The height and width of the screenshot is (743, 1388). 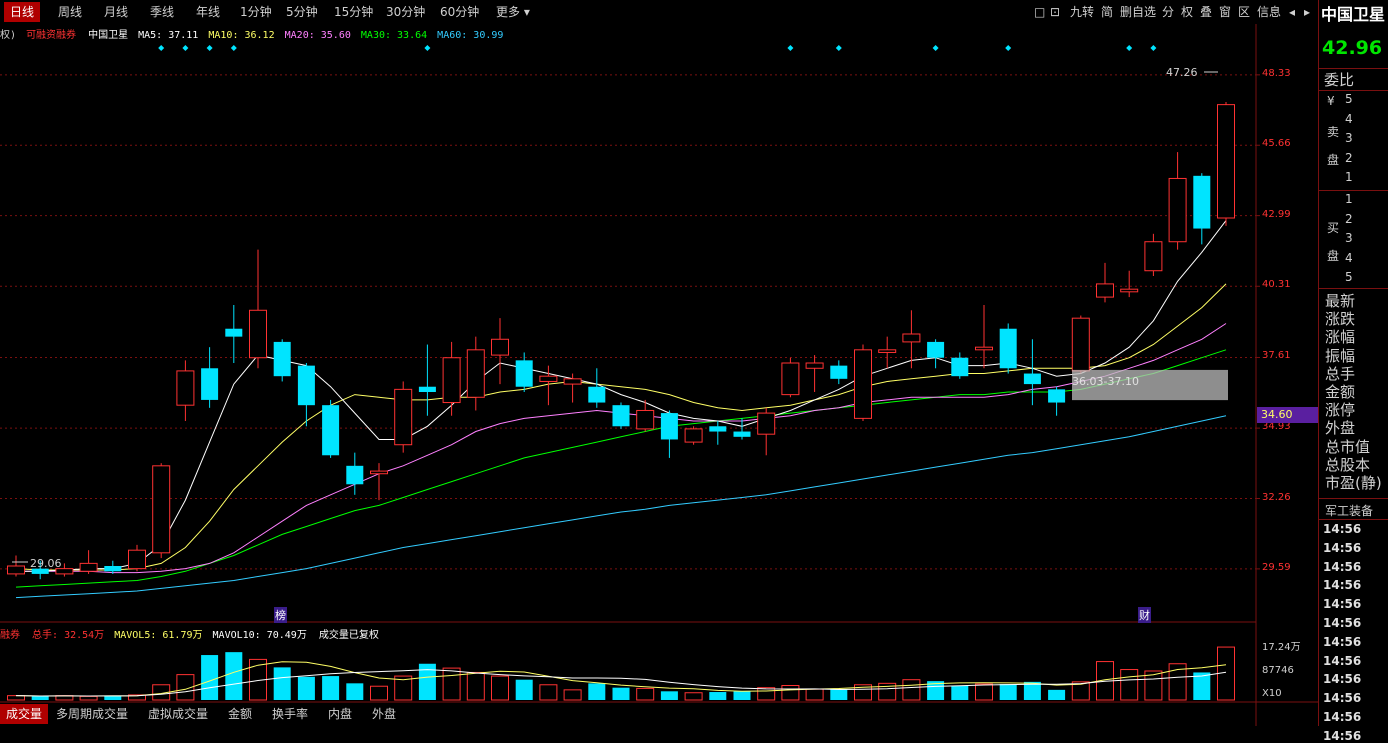 I want to click on tab-15min: 15分钟, so click(x=353, y=12).